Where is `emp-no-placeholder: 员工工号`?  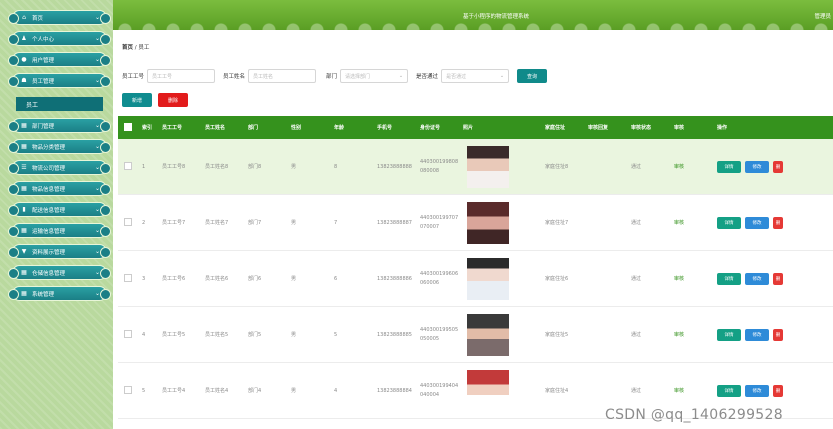 emp-no-placeholder: 员工工号 is located at coordinates (162, 76).